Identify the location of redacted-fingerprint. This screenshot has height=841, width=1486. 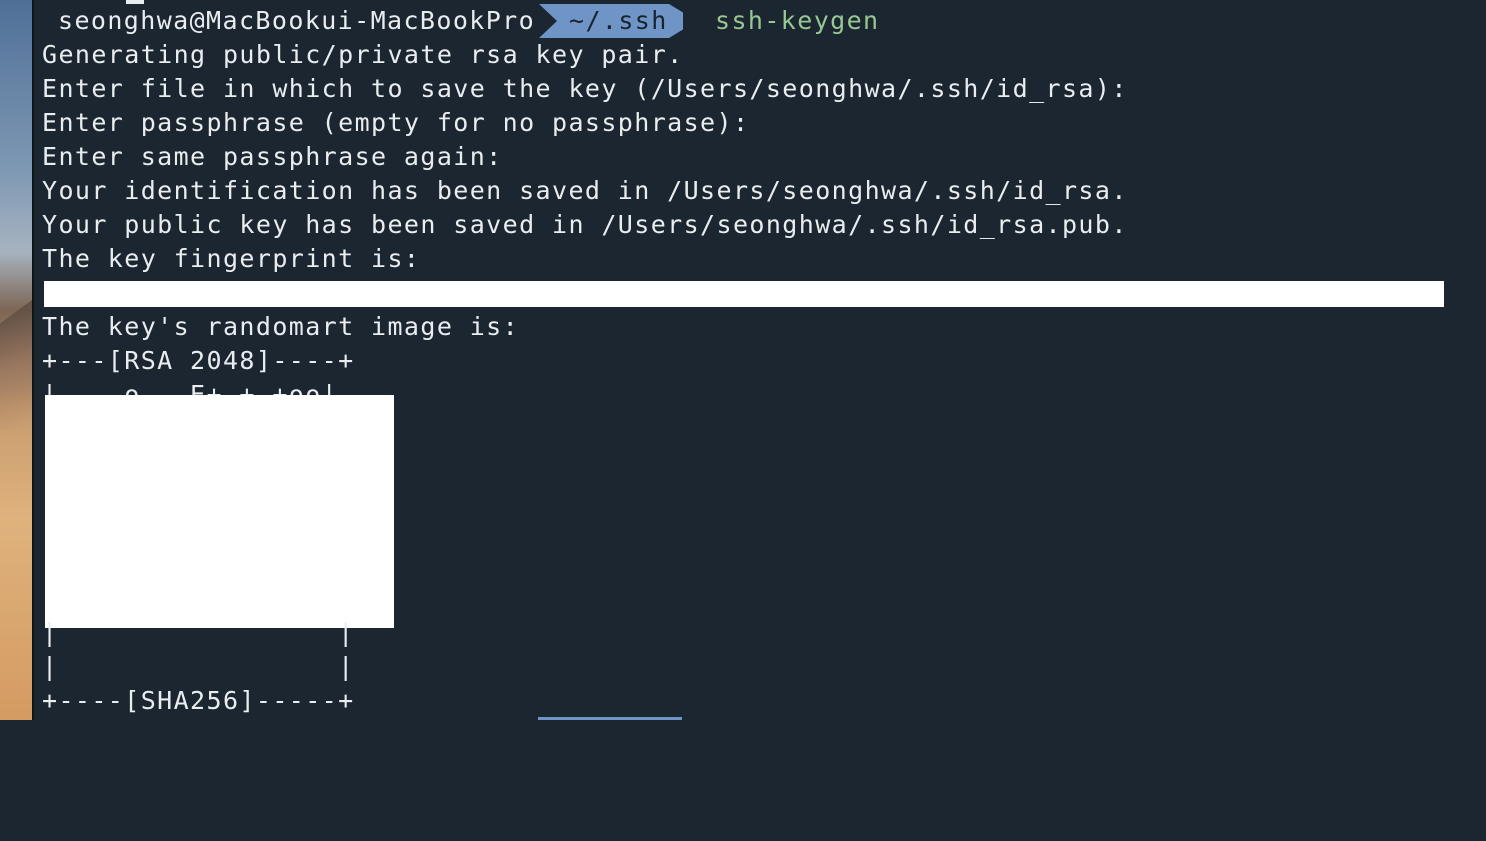
(744, 294).